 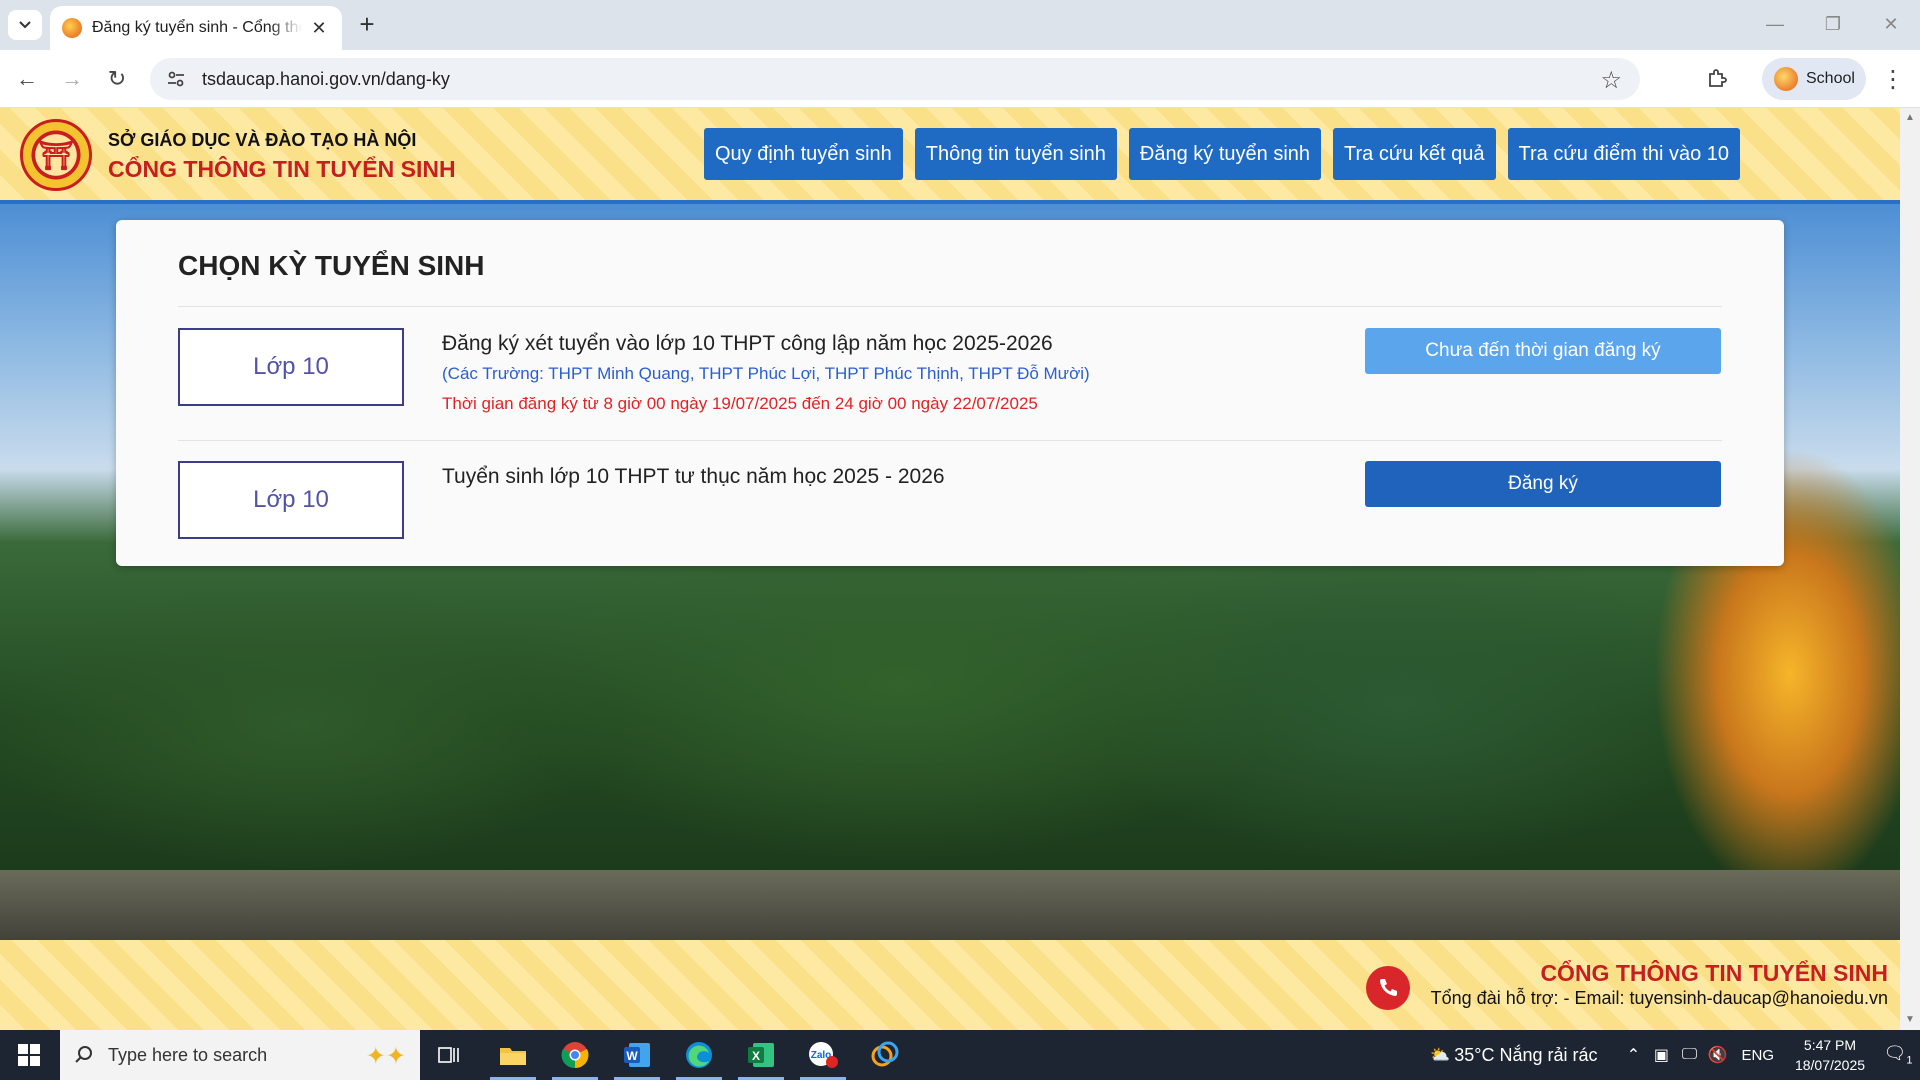 I want to click on chrome-icon, so click(x=575, y=1055).